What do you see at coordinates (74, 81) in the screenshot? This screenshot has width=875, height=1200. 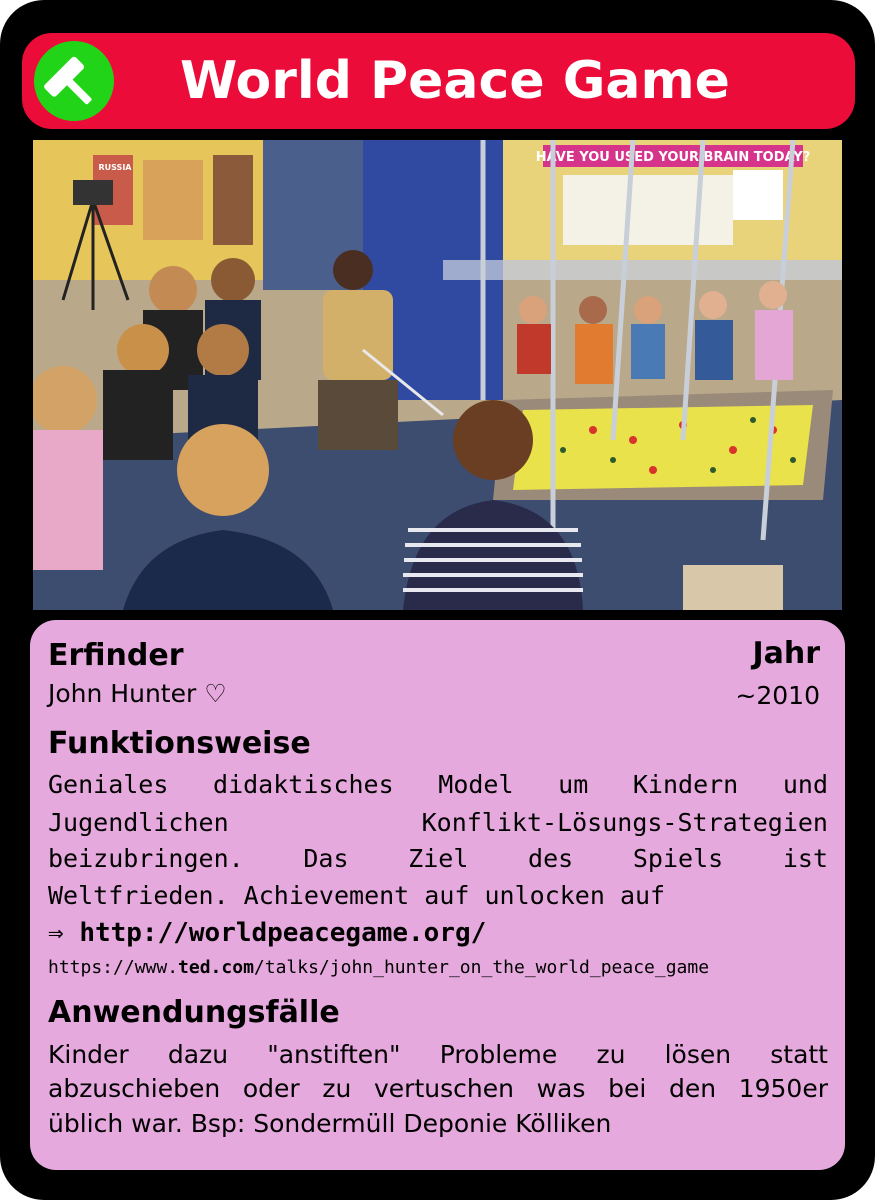 I see `hammer-icon` at bounding box center [74, 81].